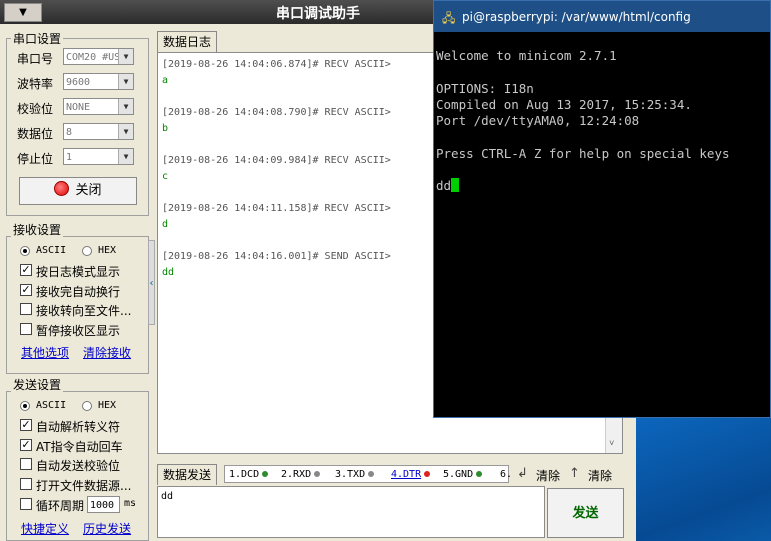  Describe the element at coordinates (93, 57) in the screenshot. I see `field-value: COM20 #US` at that location.